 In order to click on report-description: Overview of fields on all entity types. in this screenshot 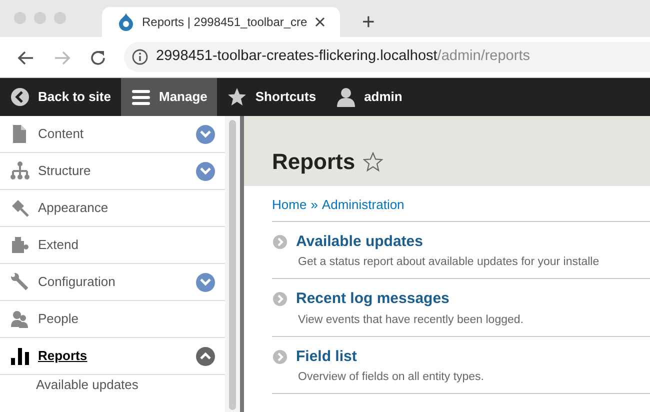, I will do `click(391, 377)`.